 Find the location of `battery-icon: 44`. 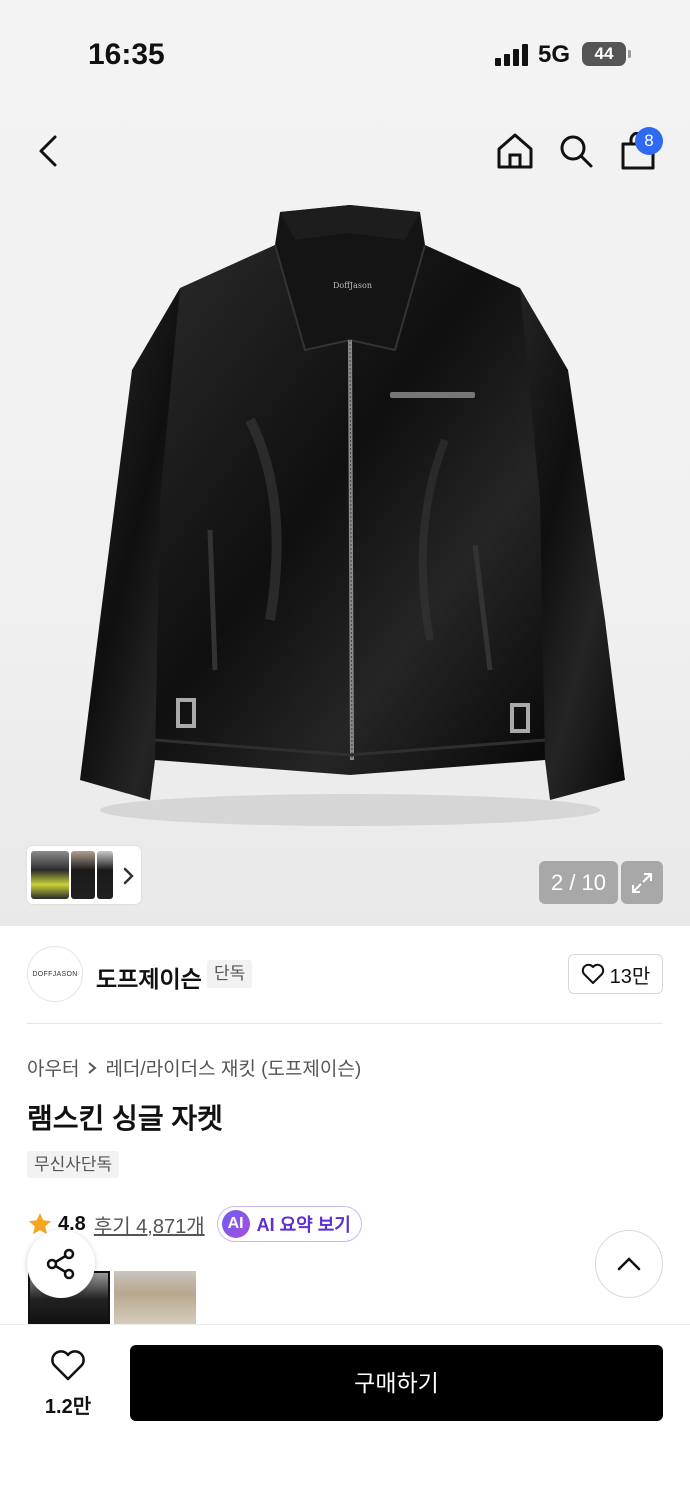

battery-icon: 44 is located at coordinates (606, 54).